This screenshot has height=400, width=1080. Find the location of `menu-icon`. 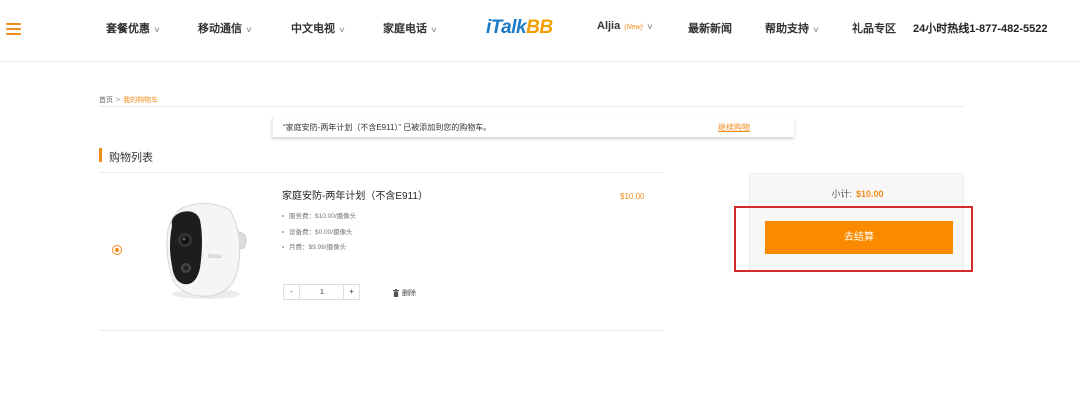

menu-icon is located at coordinates (13, 29).